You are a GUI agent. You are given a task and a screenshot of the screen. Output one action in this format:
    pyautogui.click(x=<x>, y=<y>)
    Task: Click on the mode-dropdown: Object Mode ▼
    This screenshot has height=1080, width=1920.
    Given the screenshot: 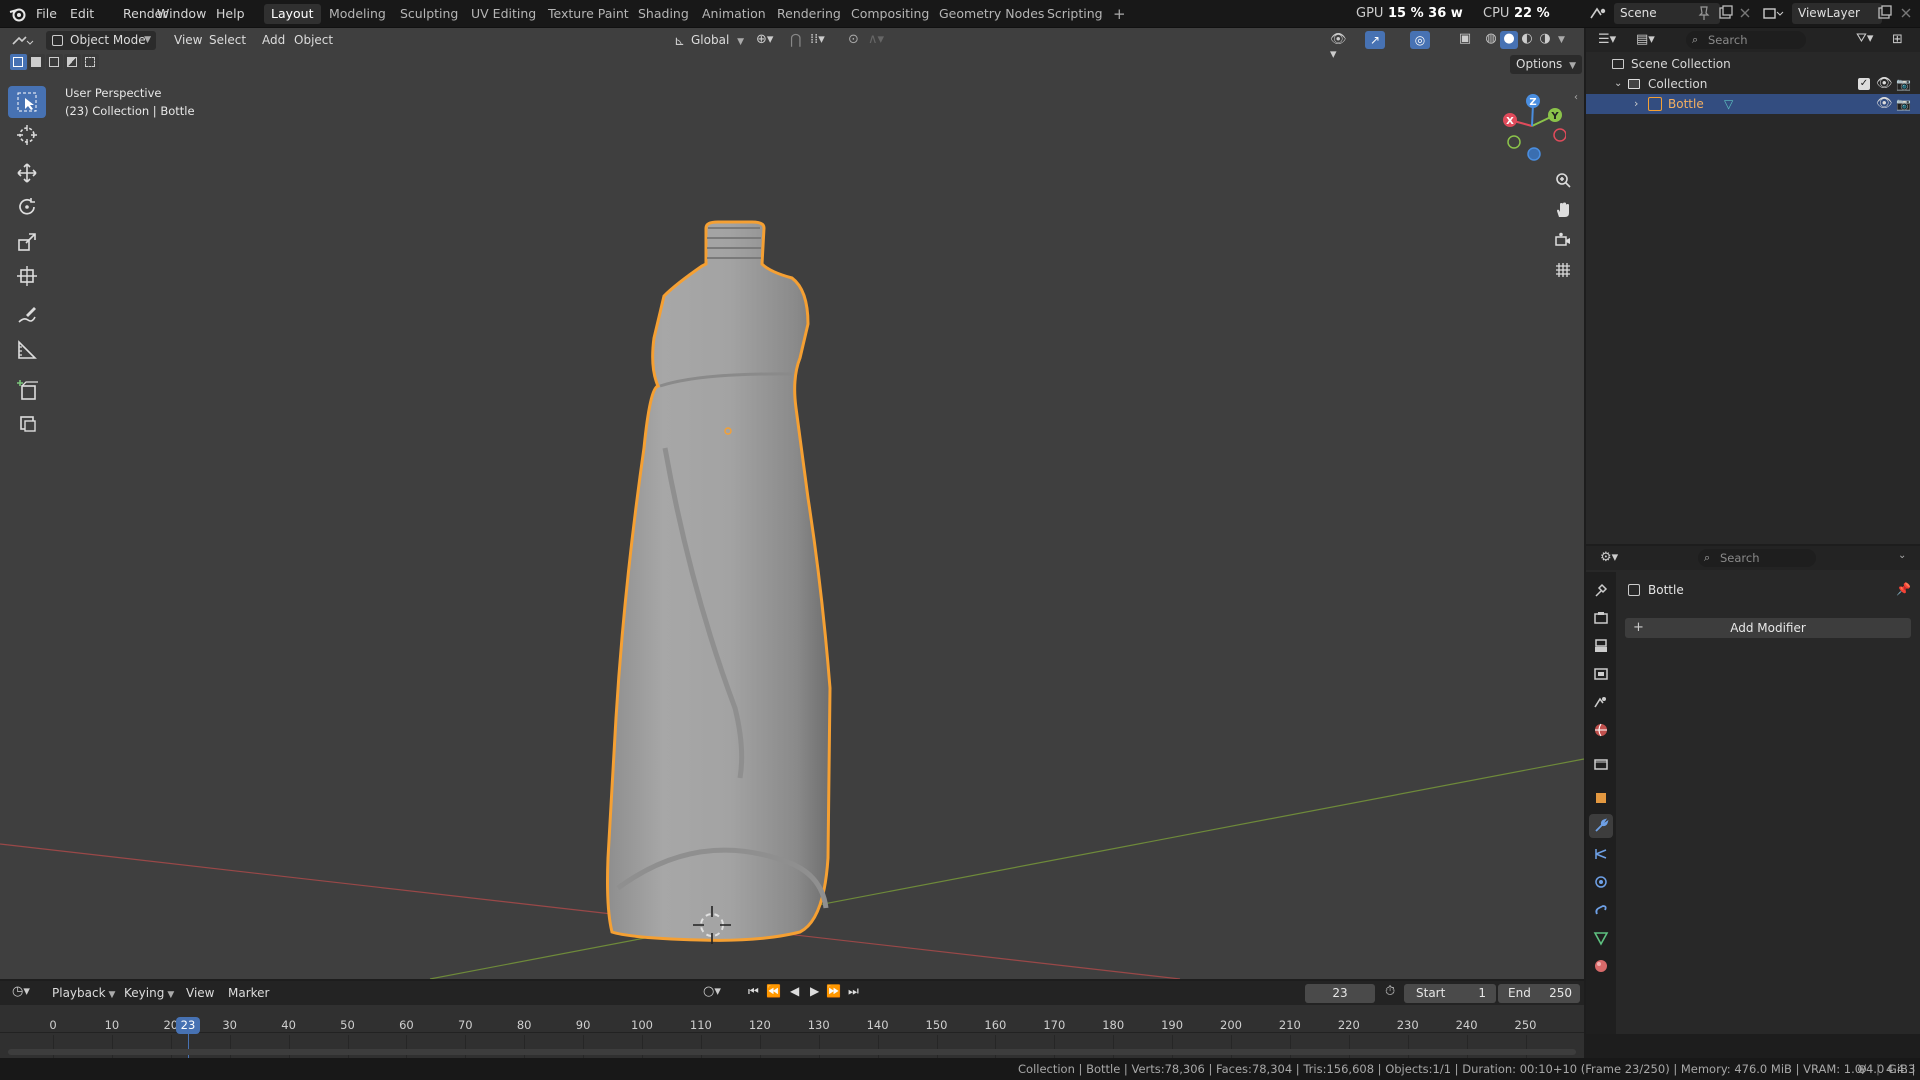 What is the action you would take?
    pyautogui.click(x=101, y=40)
    